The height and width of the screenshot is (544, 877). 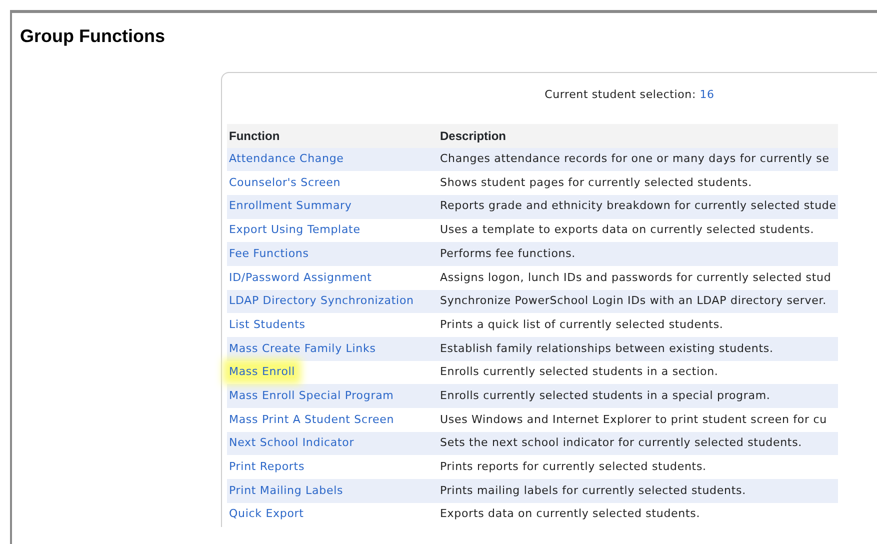 What do you see at coordinates (262, 371) in the screenshot?
I see `function-link: Mass Enroll` at bounding box center [262, 371].